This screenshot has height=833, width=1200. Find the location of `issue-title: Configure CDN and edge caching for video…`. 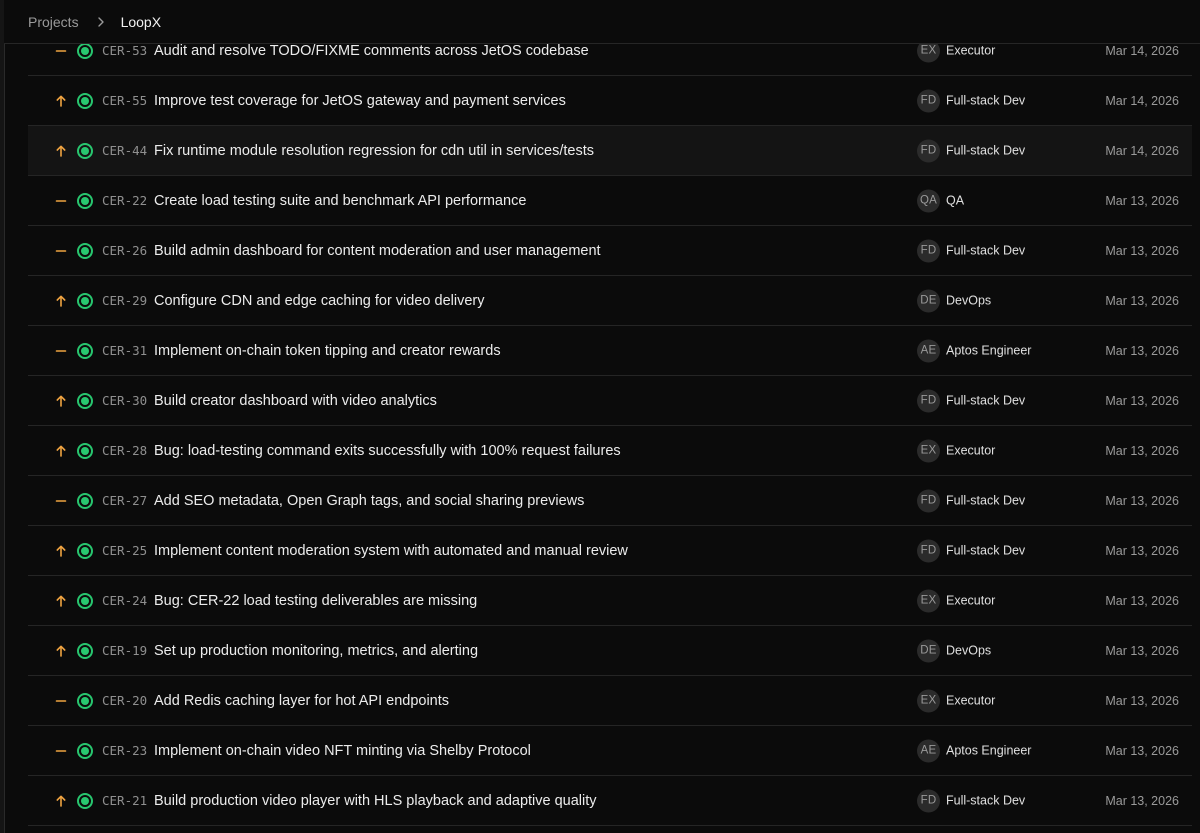

issue-title: Configure CDN and edge caching for video… is located at coordinates (319, 301).